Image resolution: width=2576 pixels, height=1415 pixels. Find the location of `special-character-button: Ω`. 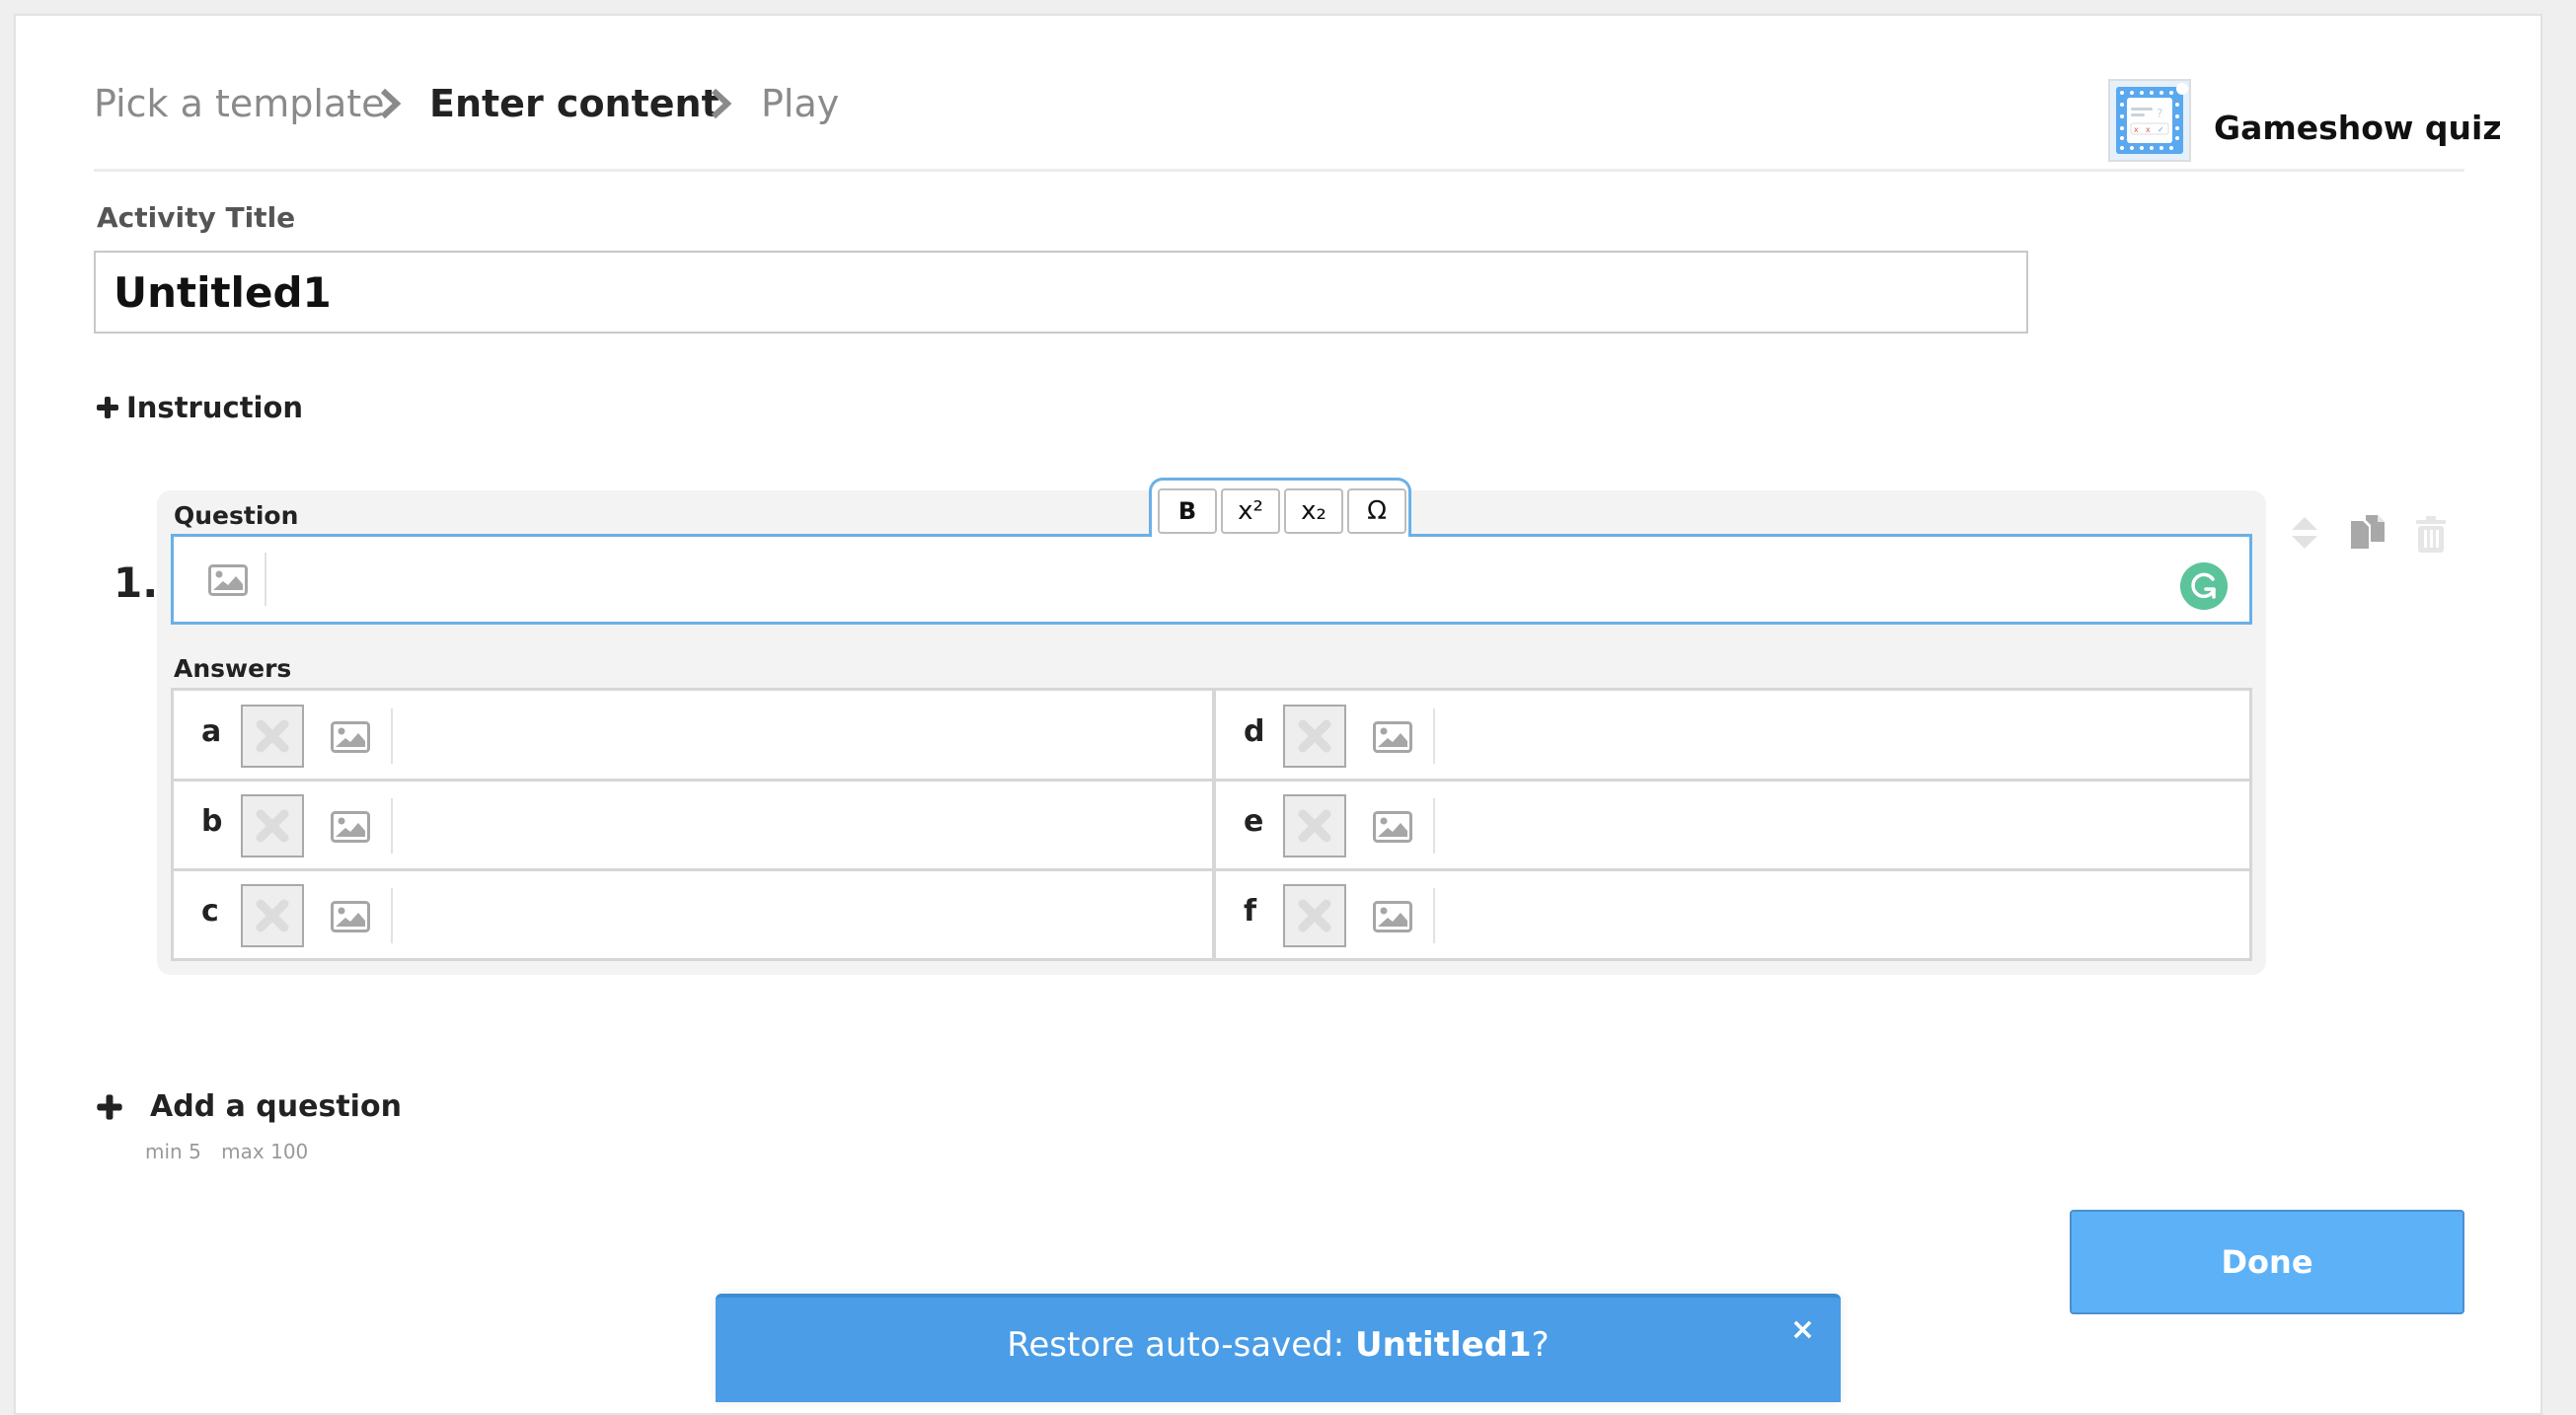

special-character-button: Ω is located at coordinates (1376, 511).